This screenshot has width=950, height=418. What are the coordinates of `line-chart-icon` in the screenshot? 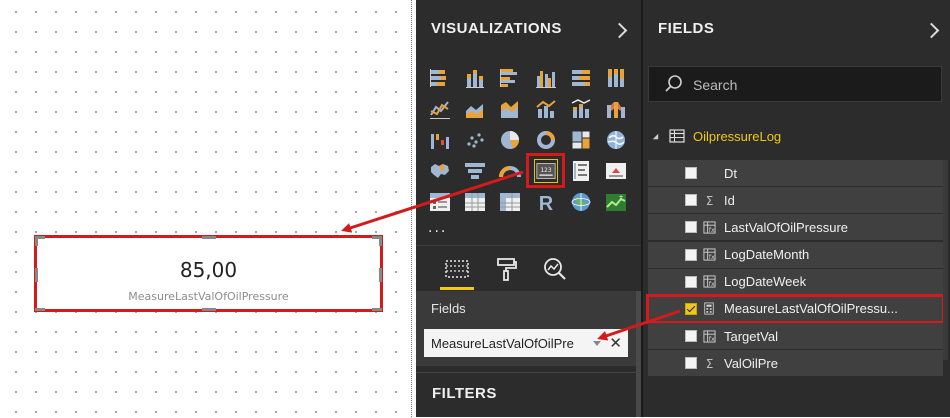 It's located at (439, 108).